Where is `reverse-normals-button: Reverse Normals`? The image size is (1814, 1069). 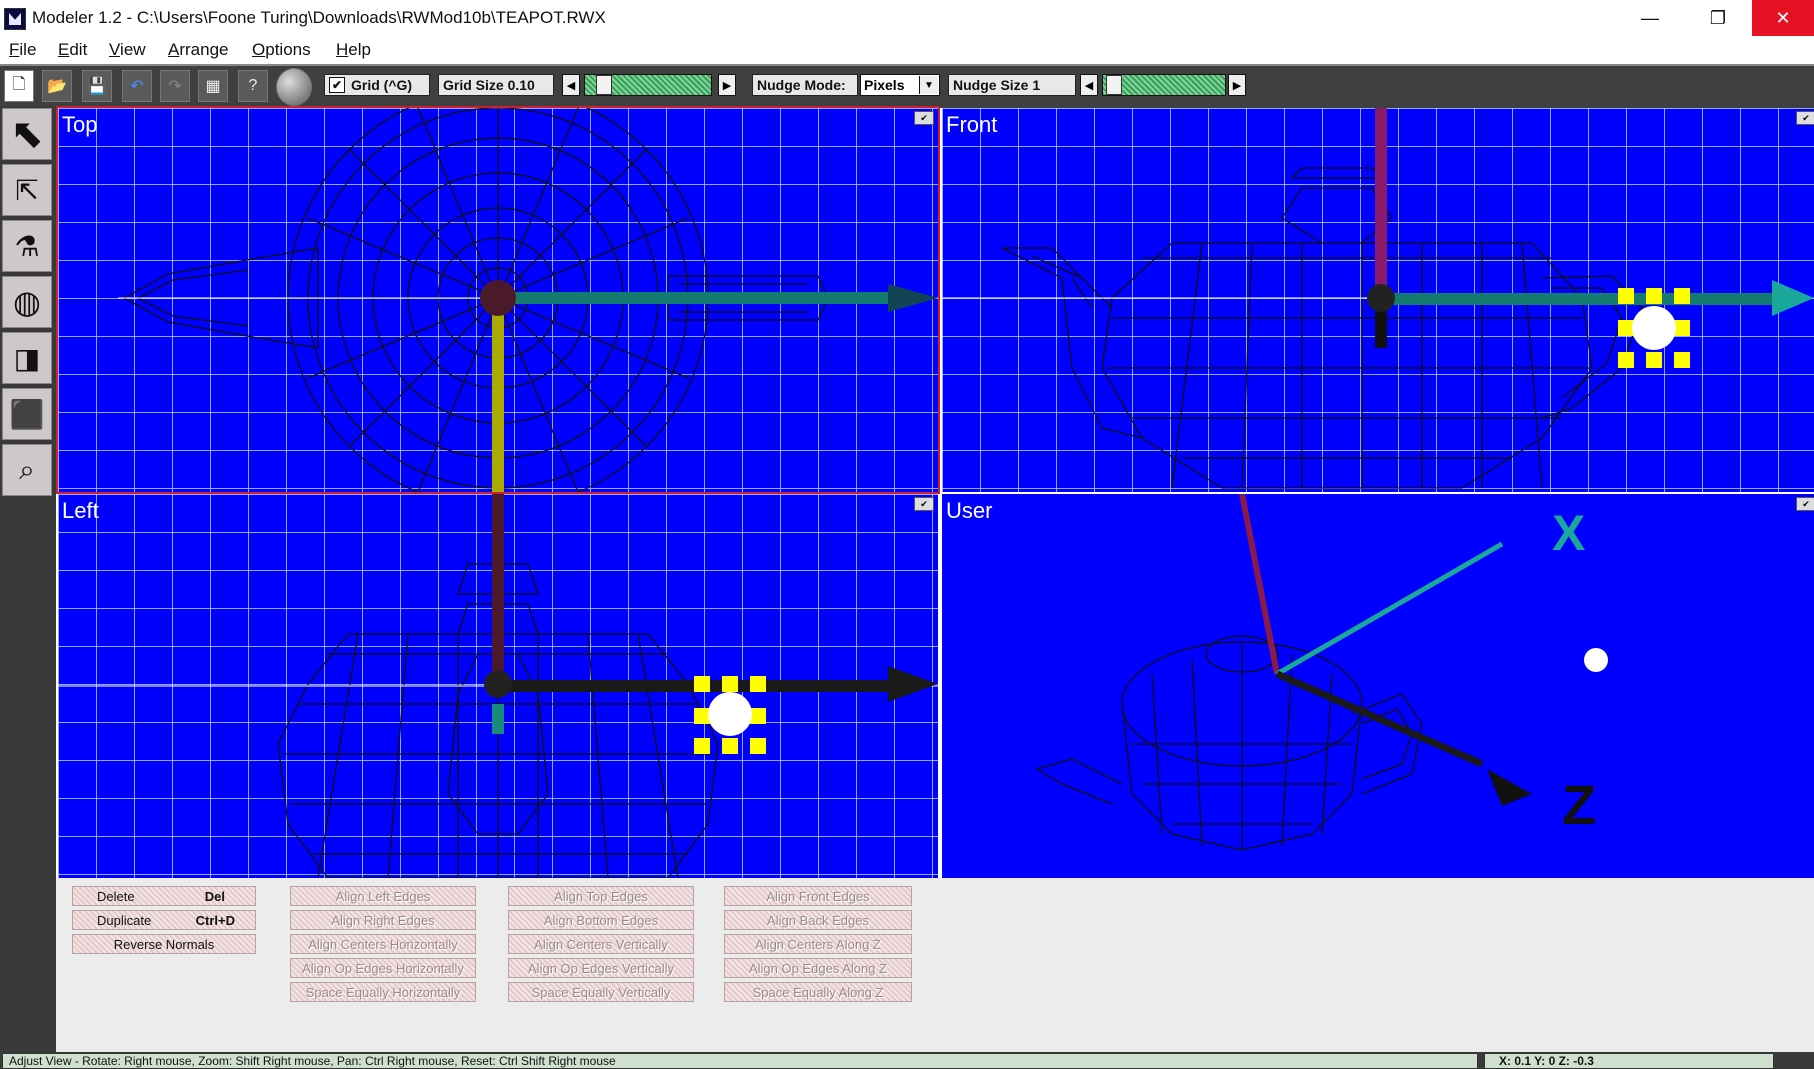 reverse-normals-button: Reverse Normals is located at coordinates (164, 944).